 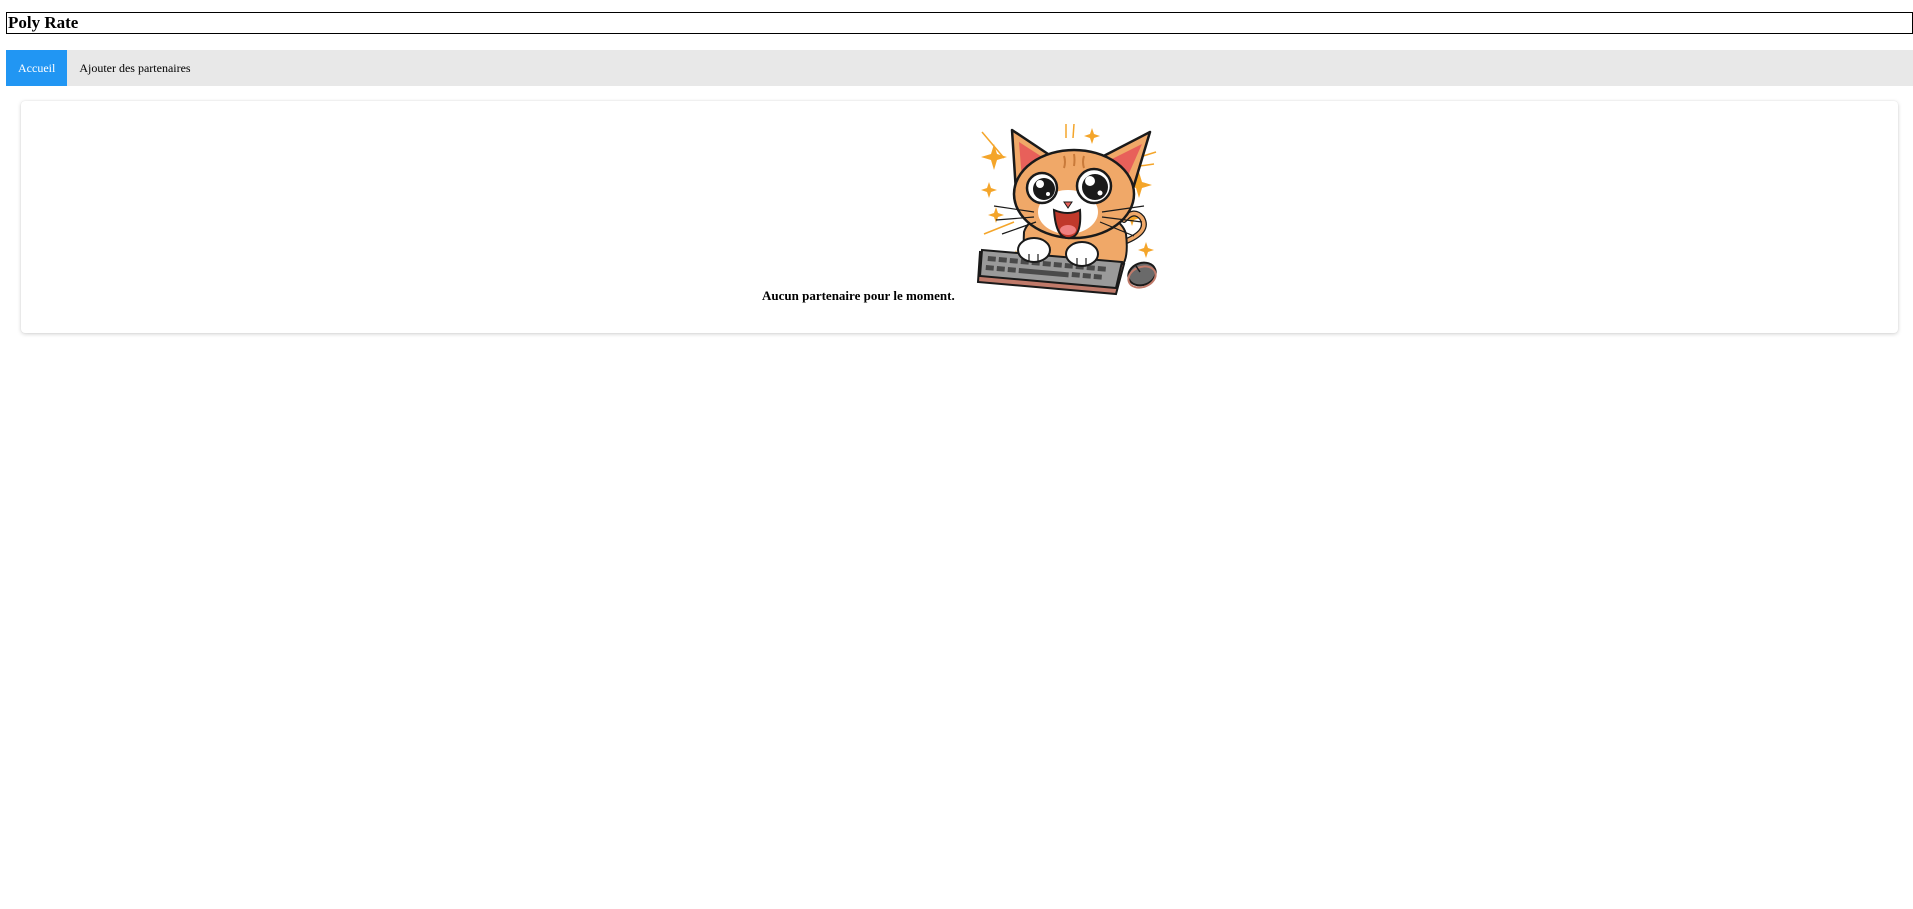 I want to click on computer-mouse-icon, so click(x=1142, y=275).